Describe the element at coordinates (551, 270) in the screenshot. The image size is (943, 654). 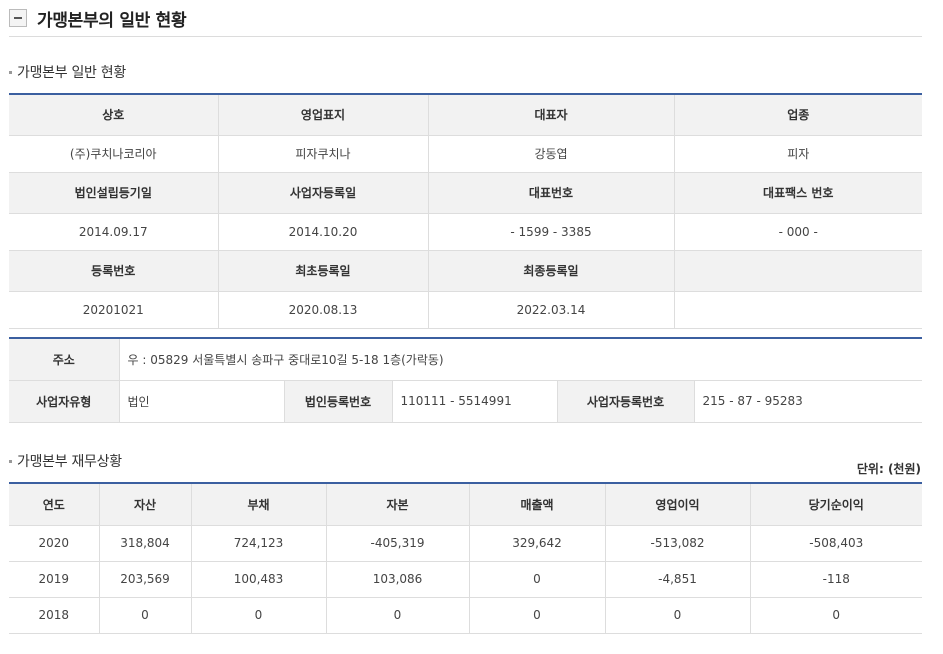
I see `header-cell: 최종등록일` at that location.